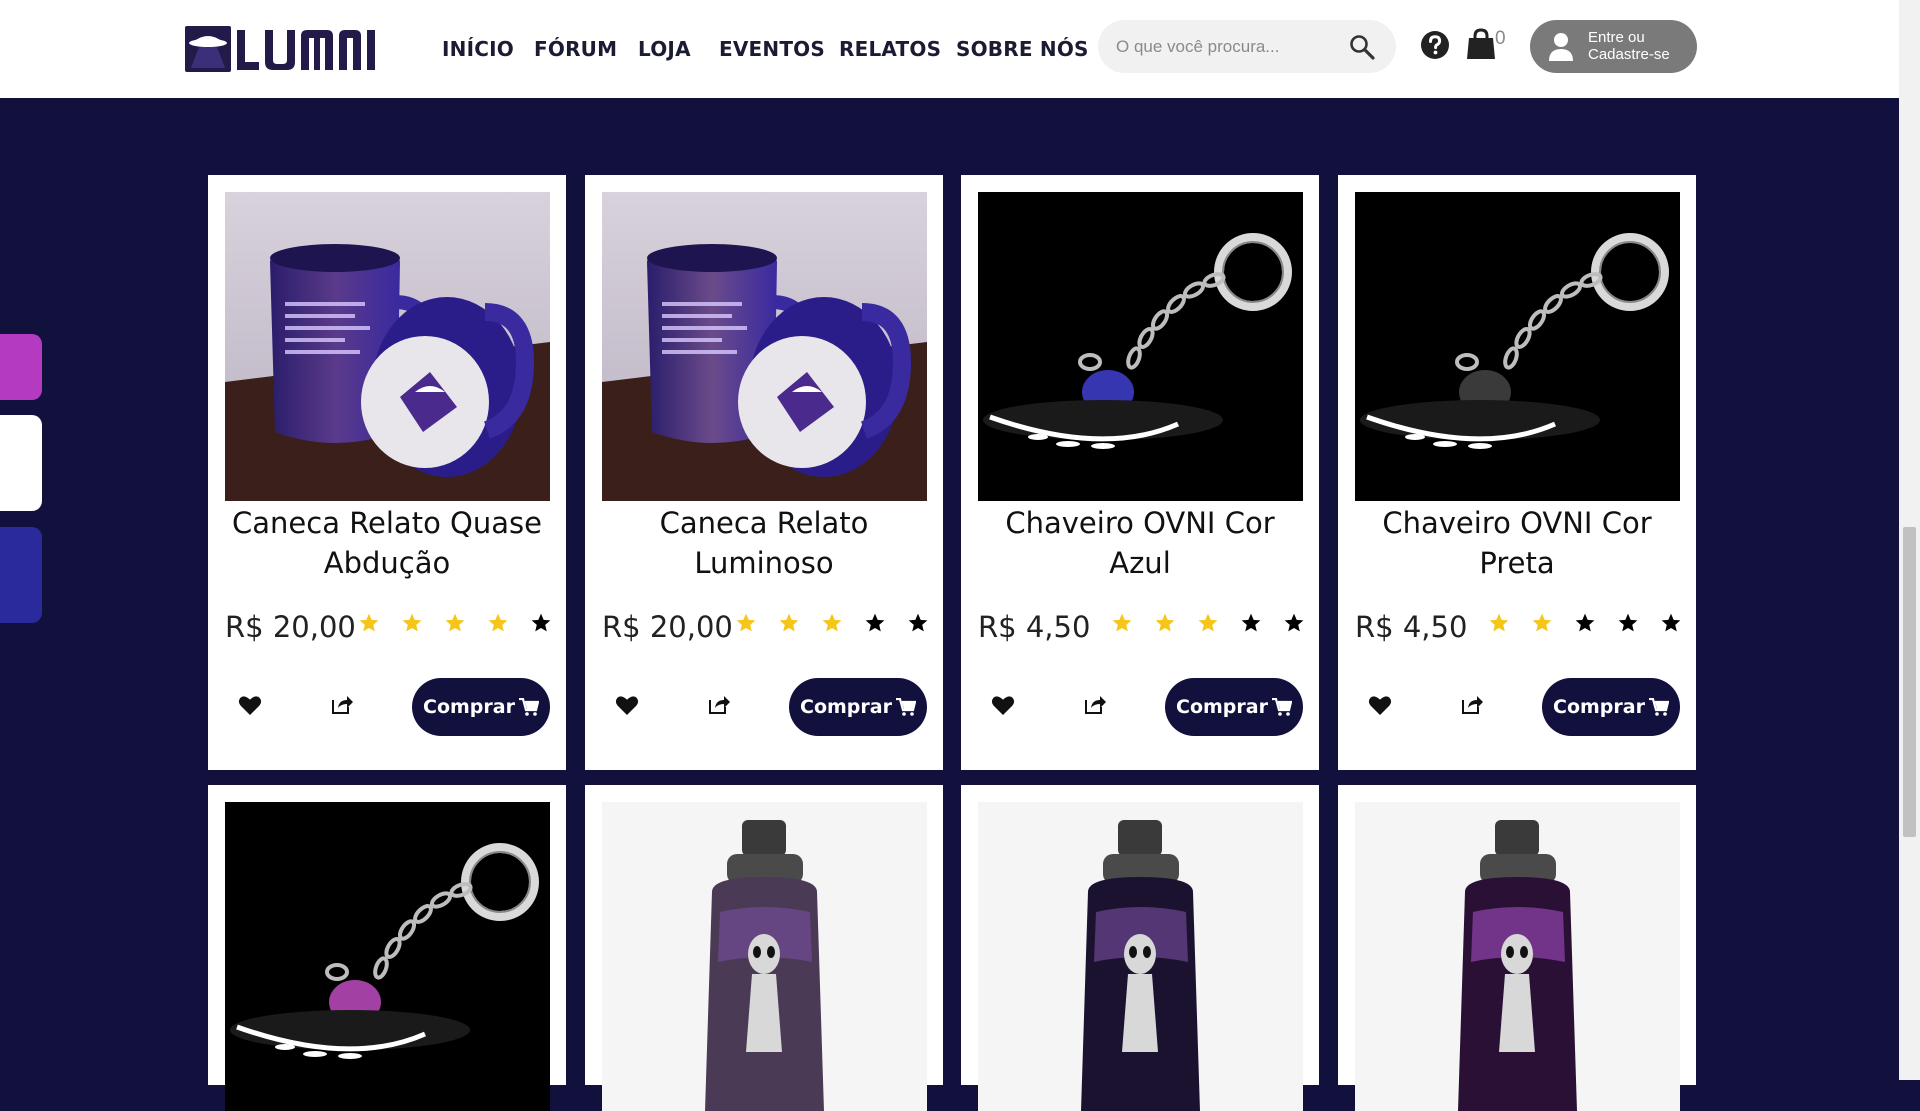  I want to click on product-card: Chaveiro OVNI Cor Azul R$ 4,50 Comprar, so click(1140, 472).